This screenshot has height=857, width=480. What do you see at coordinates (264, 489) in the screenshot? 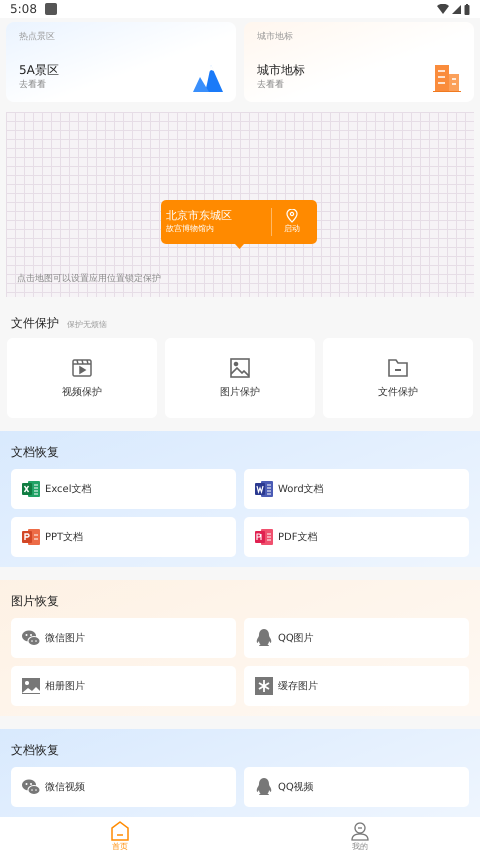
I see `document-icon` at bounding box center [264, 489].